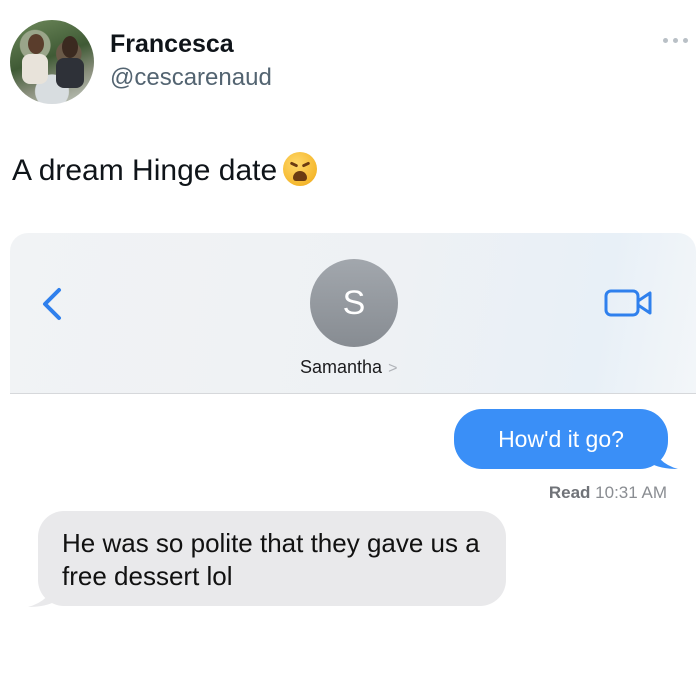  I want to click on contact-name-label: Samantha, so click(341, 367).